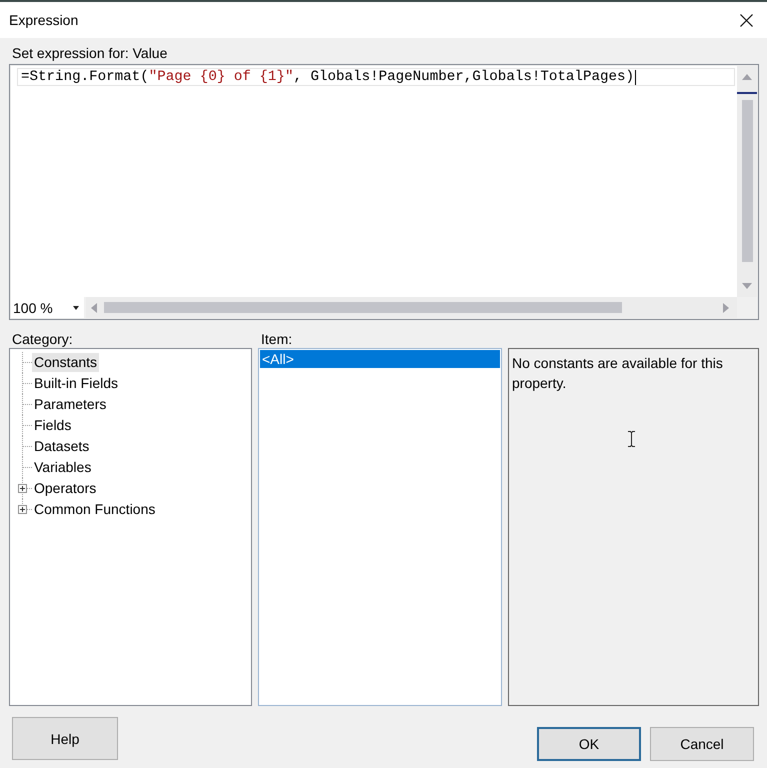 Image resolution: width=767 pixels, height=768 pixels. I want to click on item-label: Item:, so click(276, 339).